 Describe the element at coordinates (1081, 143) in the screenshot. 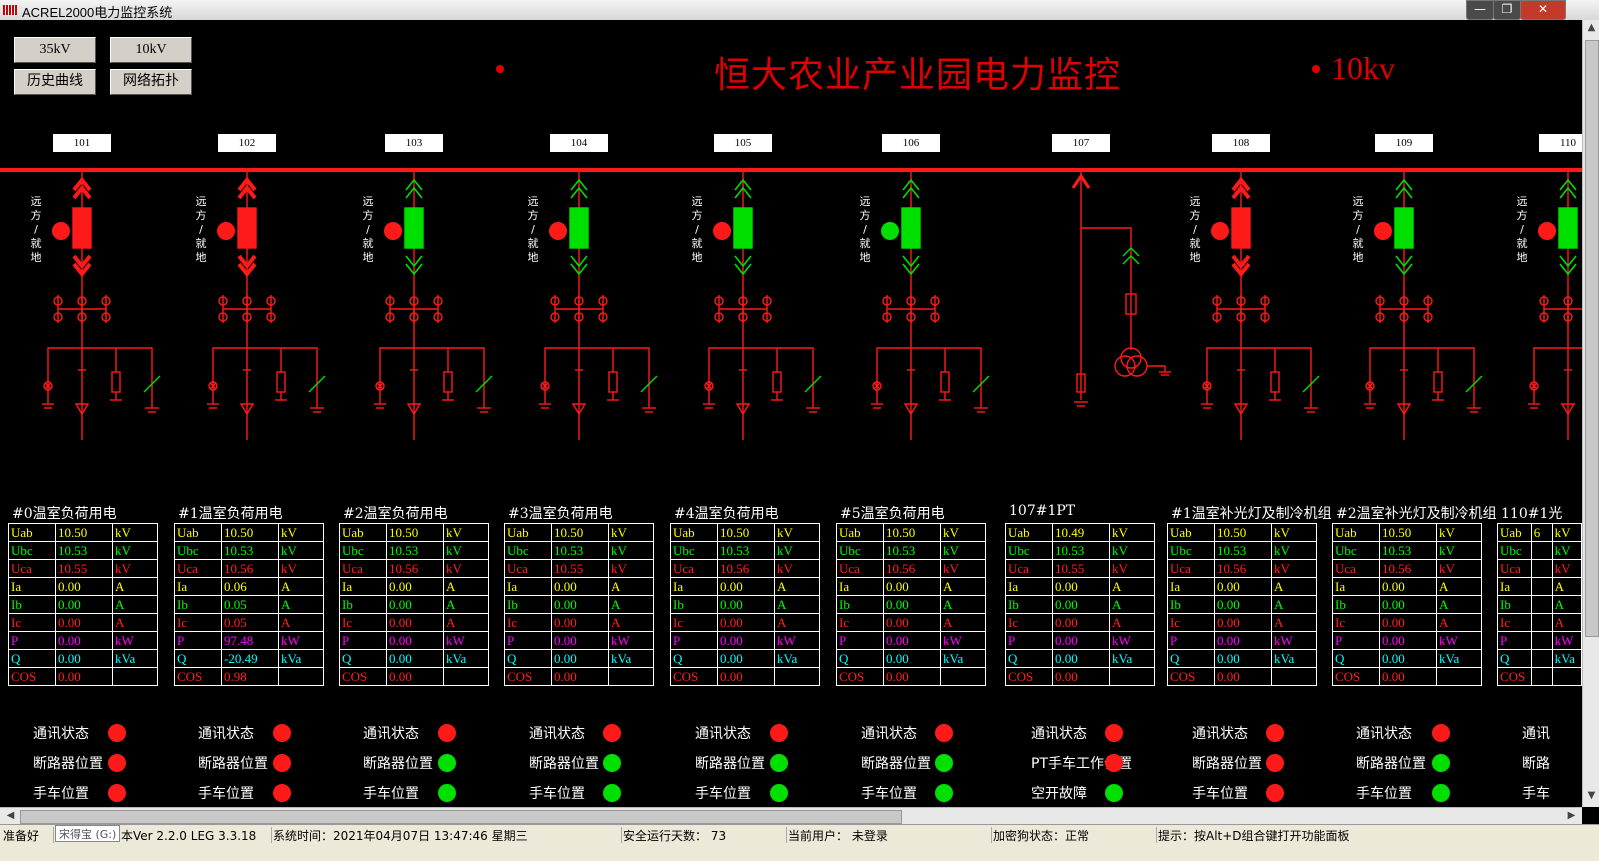

I see `feeder-id-label: 107` at that location.